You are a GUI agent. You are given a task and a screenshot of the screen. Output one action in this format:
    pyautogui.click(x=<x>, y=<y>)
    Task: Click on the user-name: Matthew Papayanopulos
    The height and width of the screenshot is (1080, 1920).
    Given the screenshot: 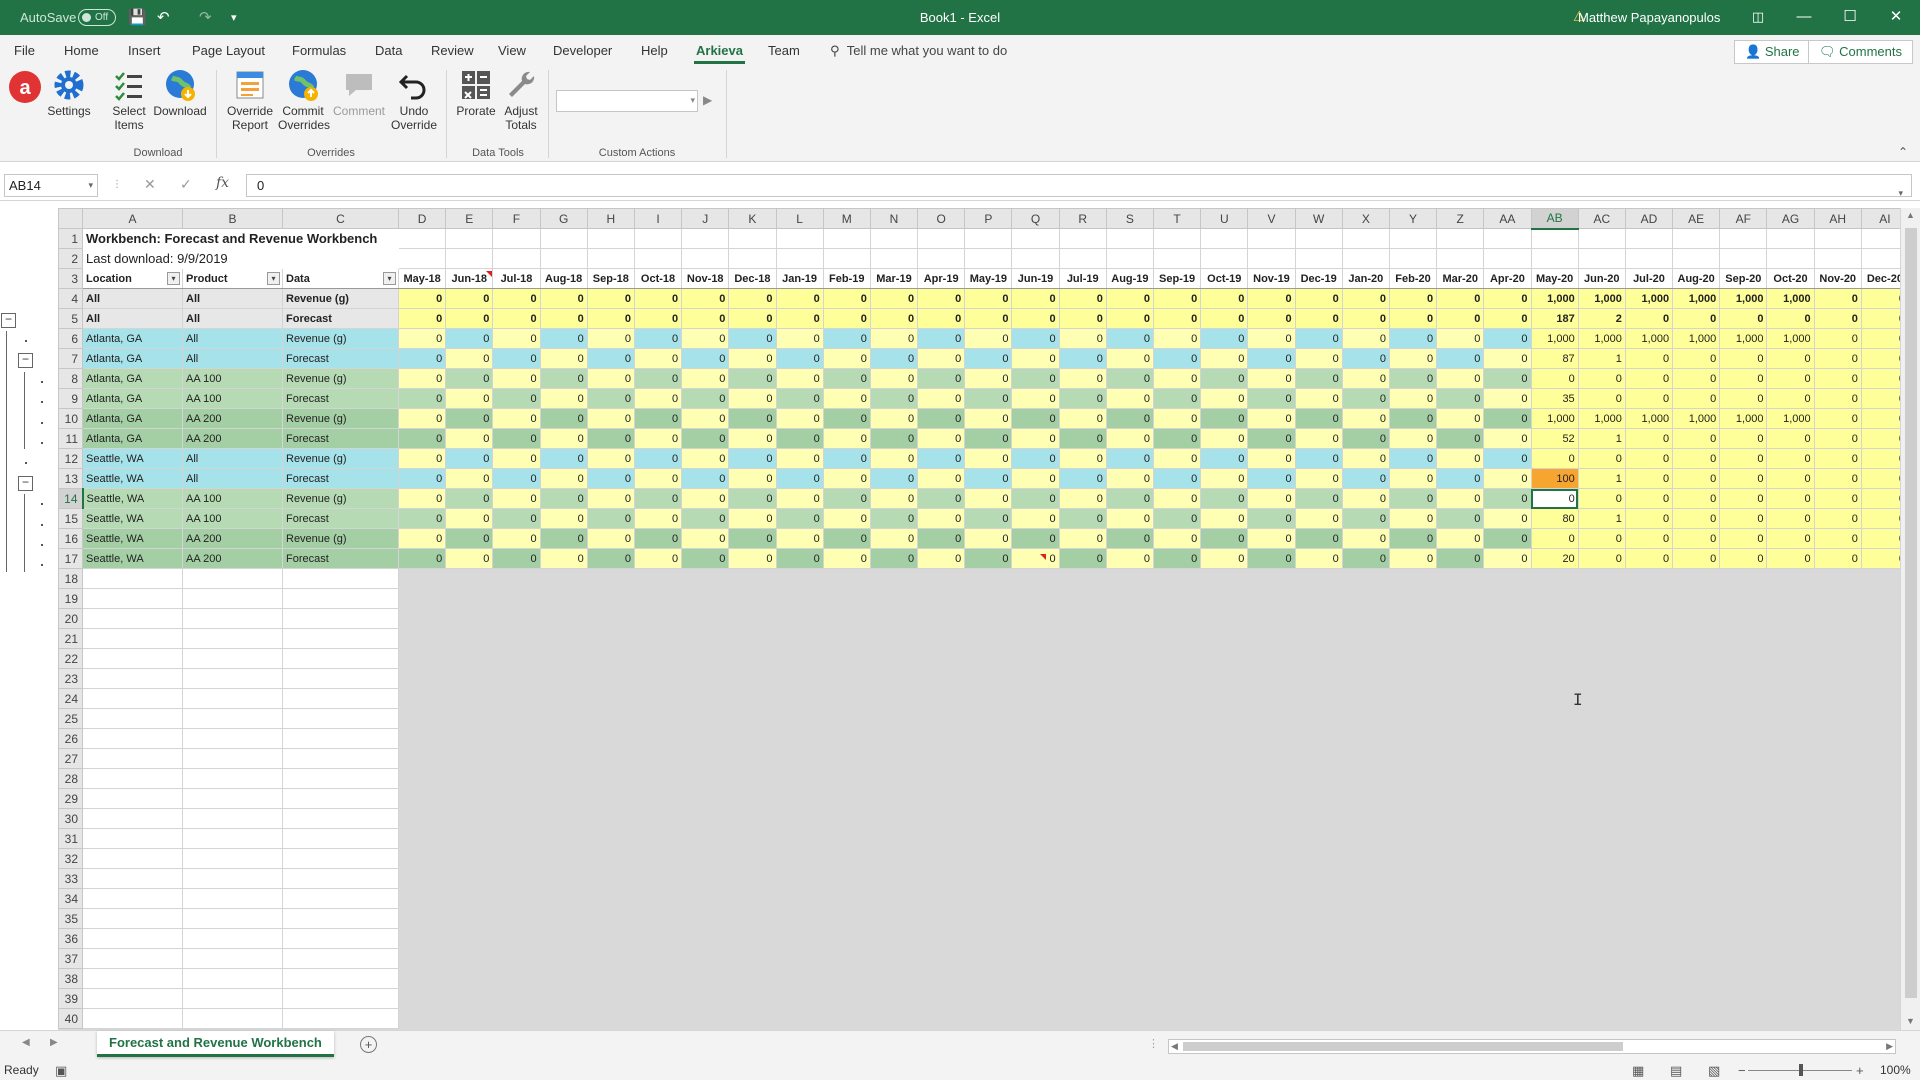 What is the action you would take?
    pyautogui.click(x=1649, y=17)
    